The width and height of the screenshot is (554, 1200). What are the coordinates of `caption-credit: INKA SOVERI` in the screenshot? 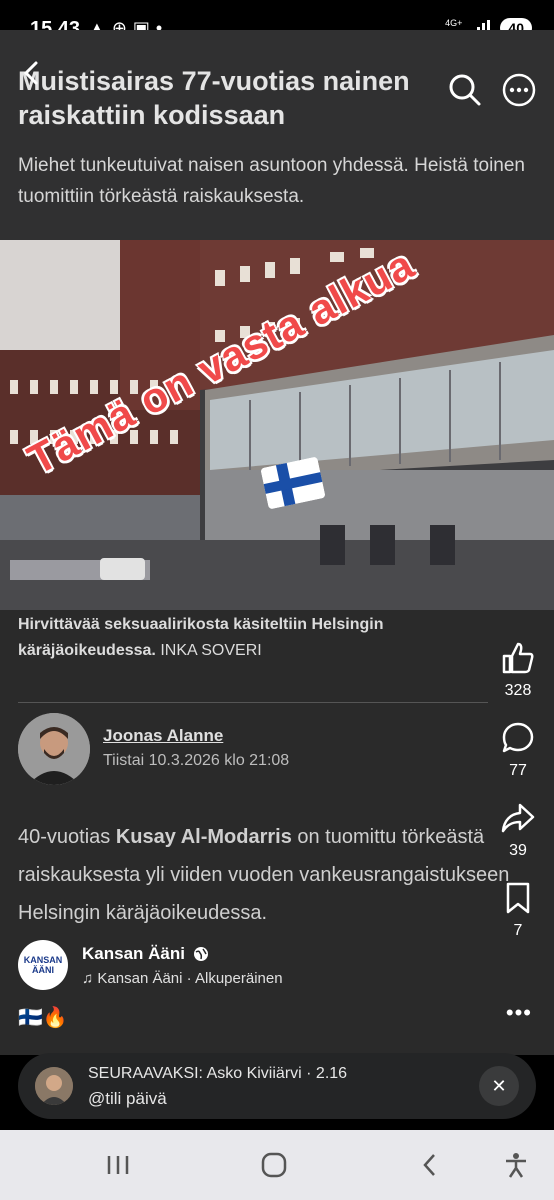 It's located at (211, 650).